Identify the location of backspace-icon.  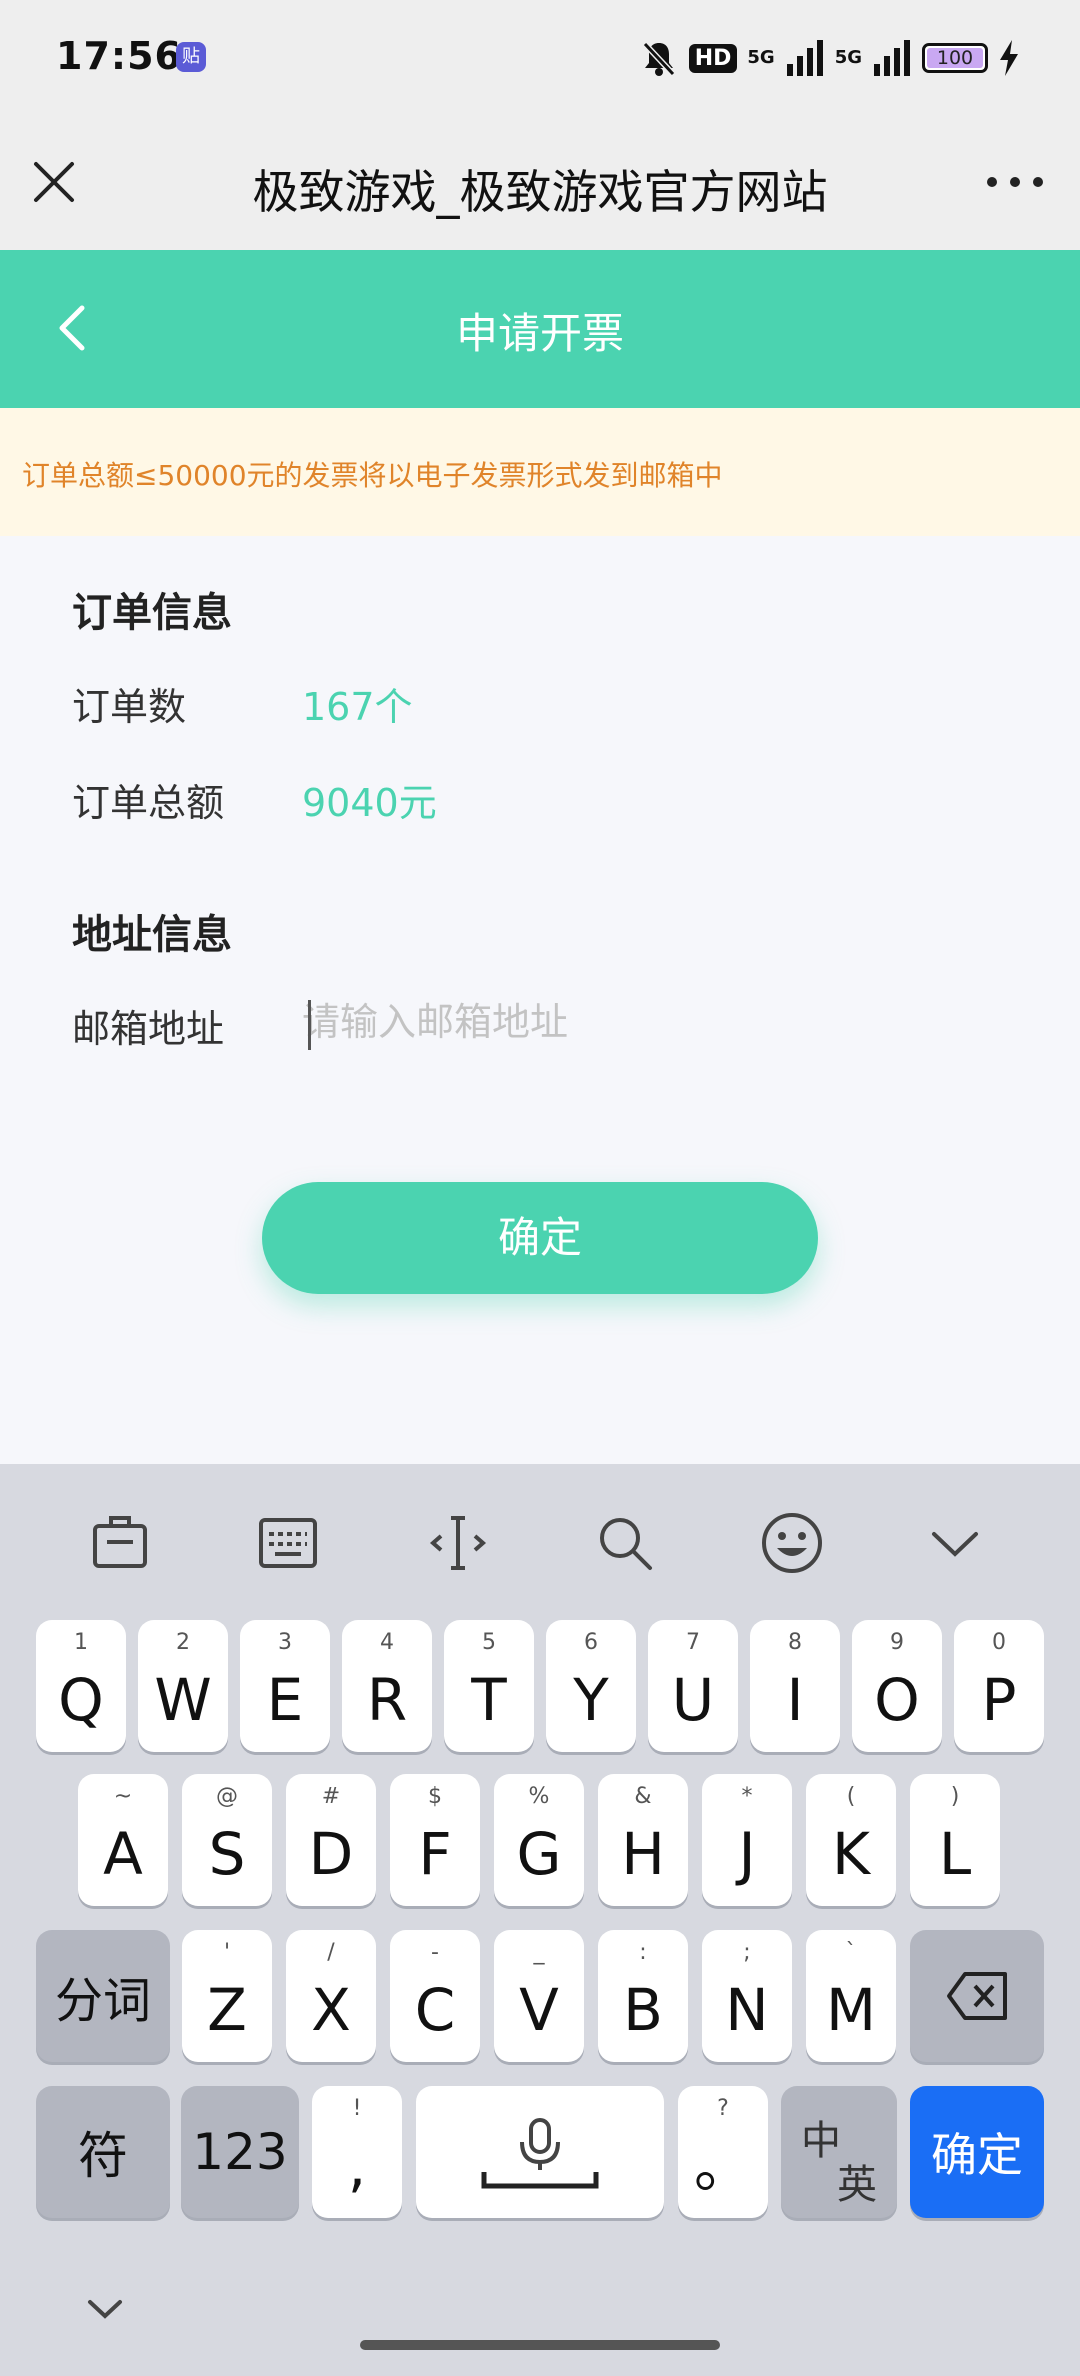
(977, 1996).